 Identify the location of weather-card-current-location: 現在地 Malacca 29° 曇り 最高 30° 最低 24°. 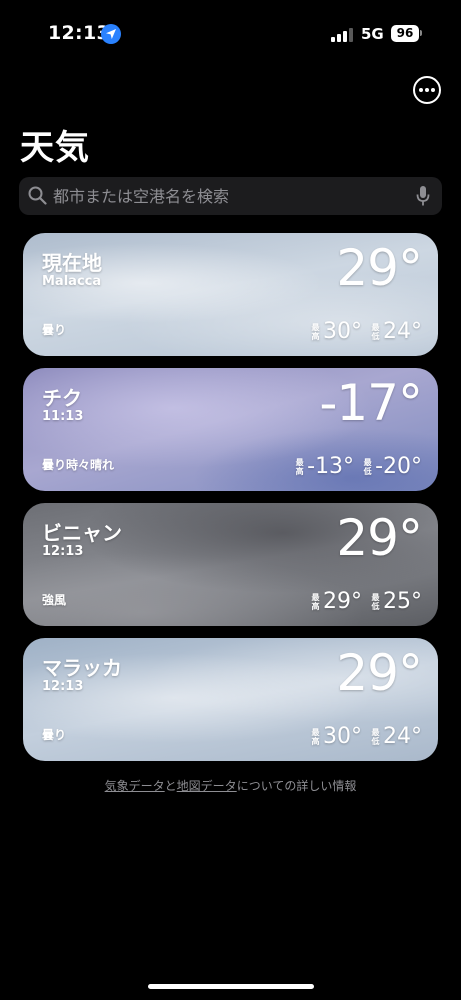
(230, 294).